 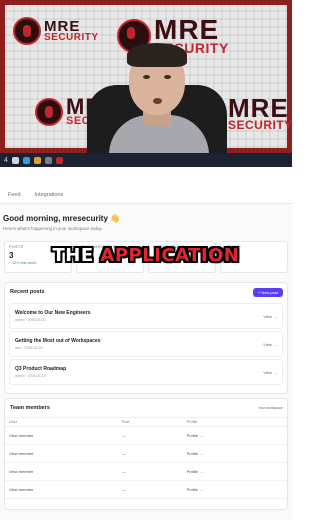 I want to click on video-caption-overlay: THE APPLICATION, so click(x=146, y=255).